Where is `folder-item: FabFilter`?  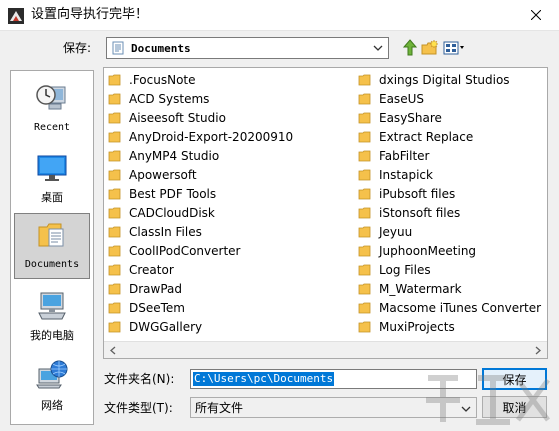
folder-item: FabFilter is located at coordinates (449, 155).